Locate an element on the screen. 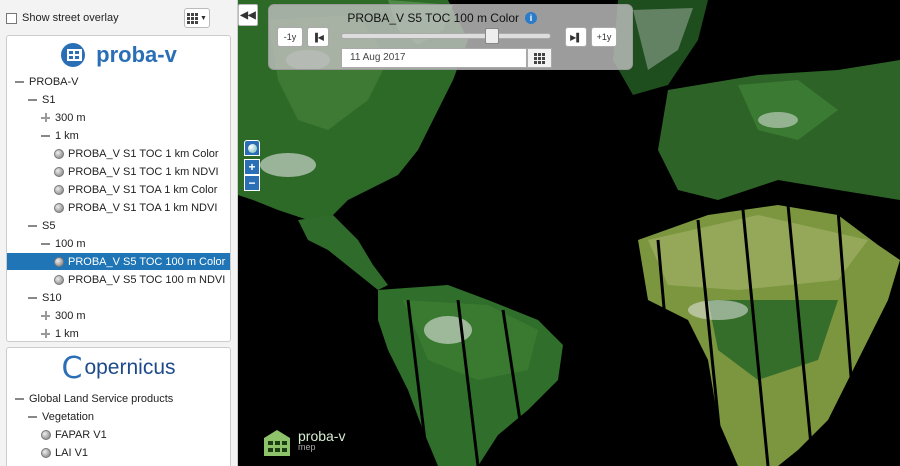 This screenshot has width=900, height=466. tree-label: LAI V1 is located at coordinates (72, 452).